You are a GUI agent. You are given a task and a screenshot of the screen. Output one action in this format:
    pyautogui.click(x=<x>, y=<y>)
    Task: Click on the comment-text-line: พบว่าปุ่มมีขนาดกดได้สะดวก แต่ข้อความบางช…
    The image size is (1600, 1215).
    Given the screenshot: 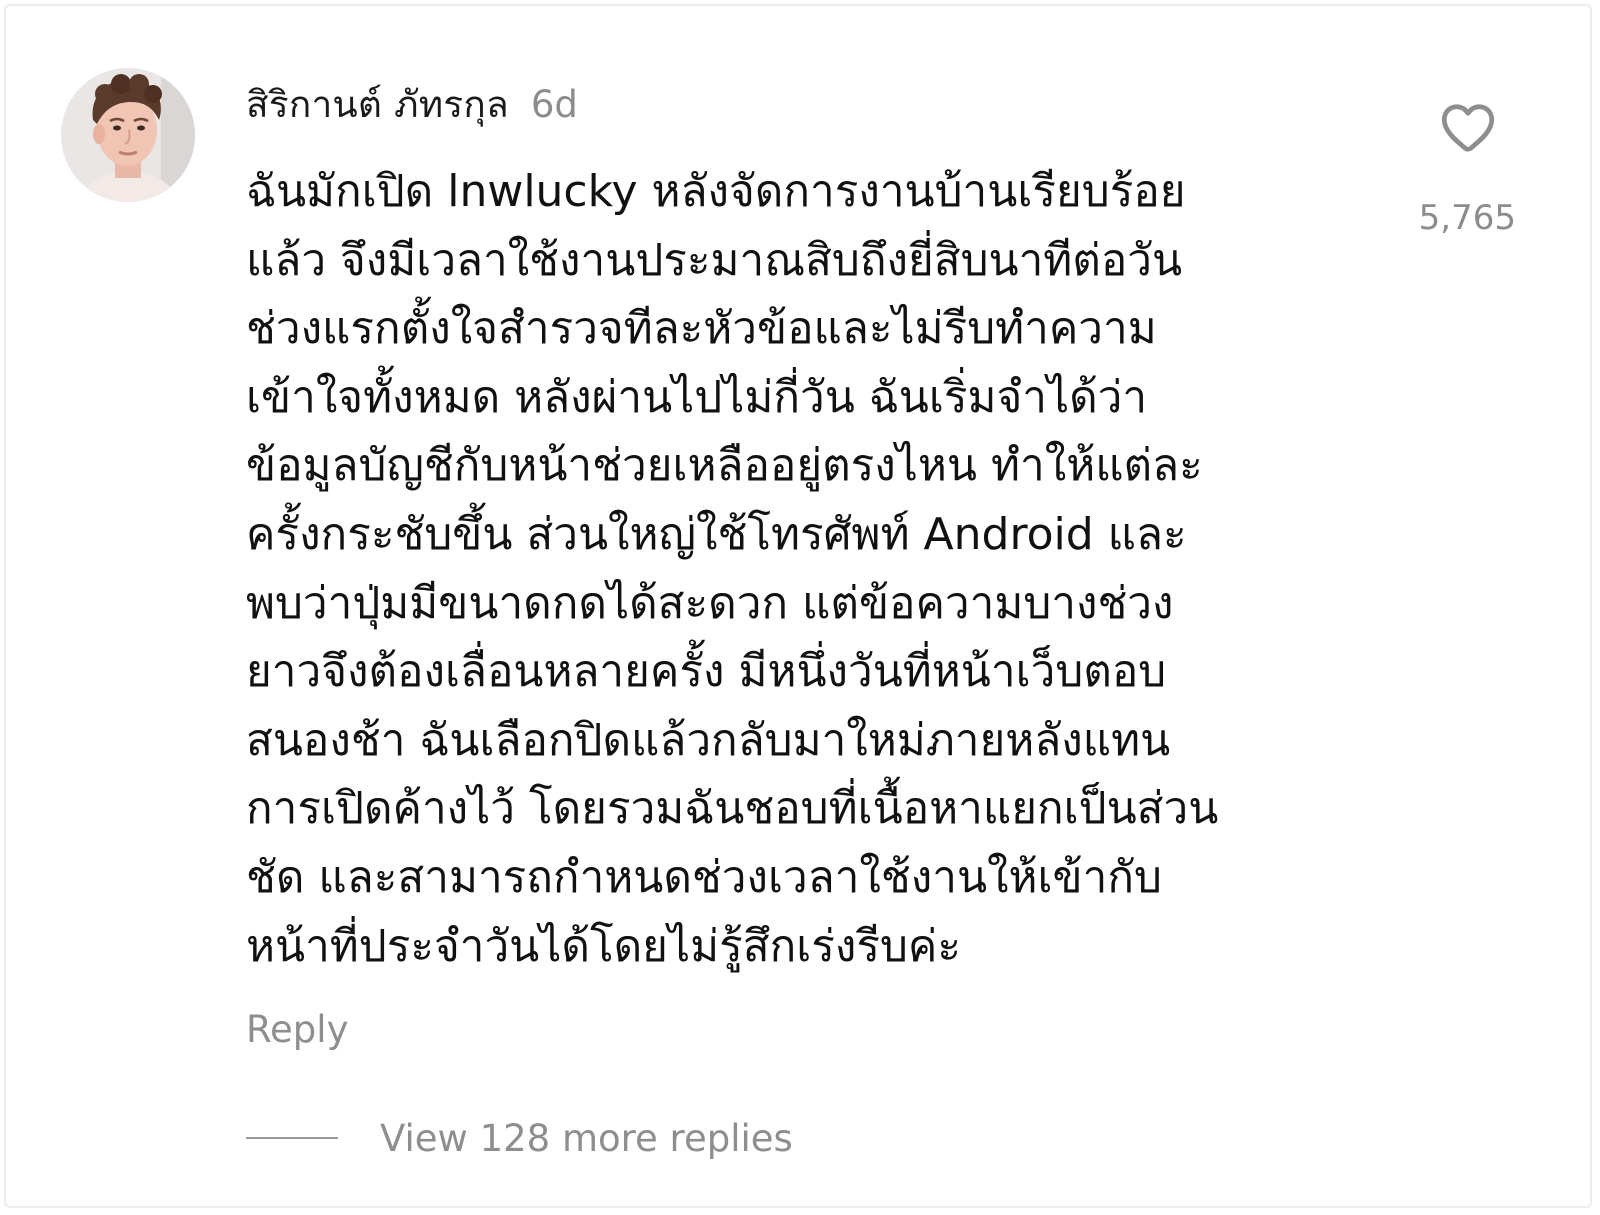 What is the action you would take?
    pyautogui.click(x=710, y=603)
    